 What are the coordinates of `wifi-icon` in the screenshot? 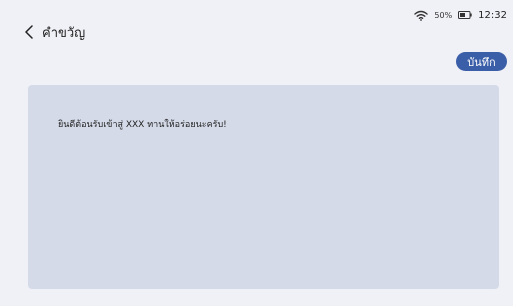 It's located at (421, 15).